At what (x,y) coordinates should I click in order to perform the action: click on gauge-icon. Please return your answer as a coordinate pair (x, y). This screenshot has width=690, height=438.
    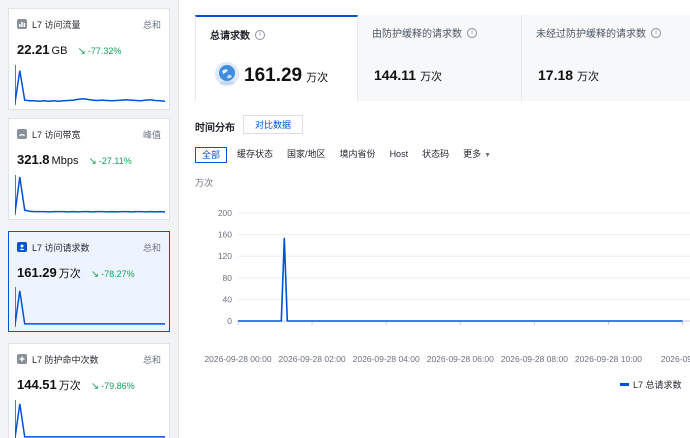
    Looking at the image, I should click on (22, 134).